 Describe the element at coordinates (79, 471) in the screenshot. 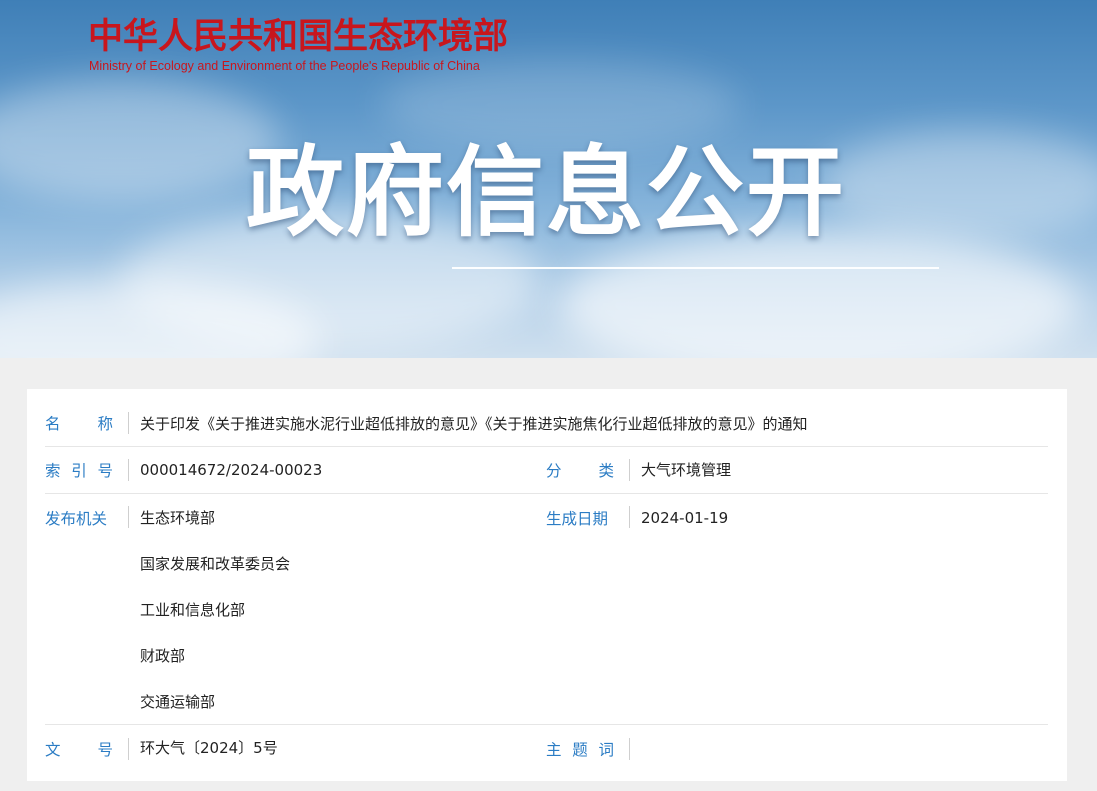

I see `index-label: 索 引 号` at that location.